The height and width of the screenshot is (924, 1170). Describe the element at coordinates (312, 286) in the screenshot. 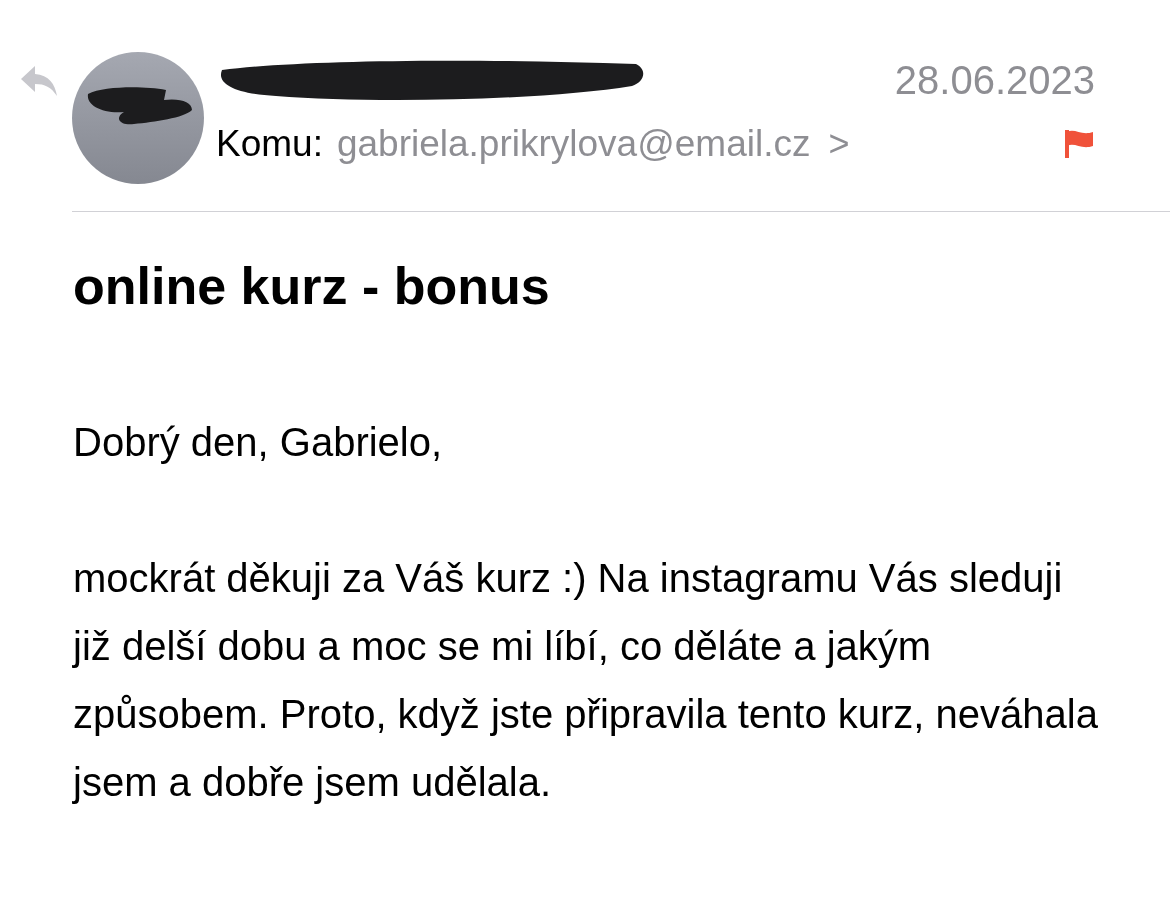

I see `subject: online kurz - bonus` at that location.